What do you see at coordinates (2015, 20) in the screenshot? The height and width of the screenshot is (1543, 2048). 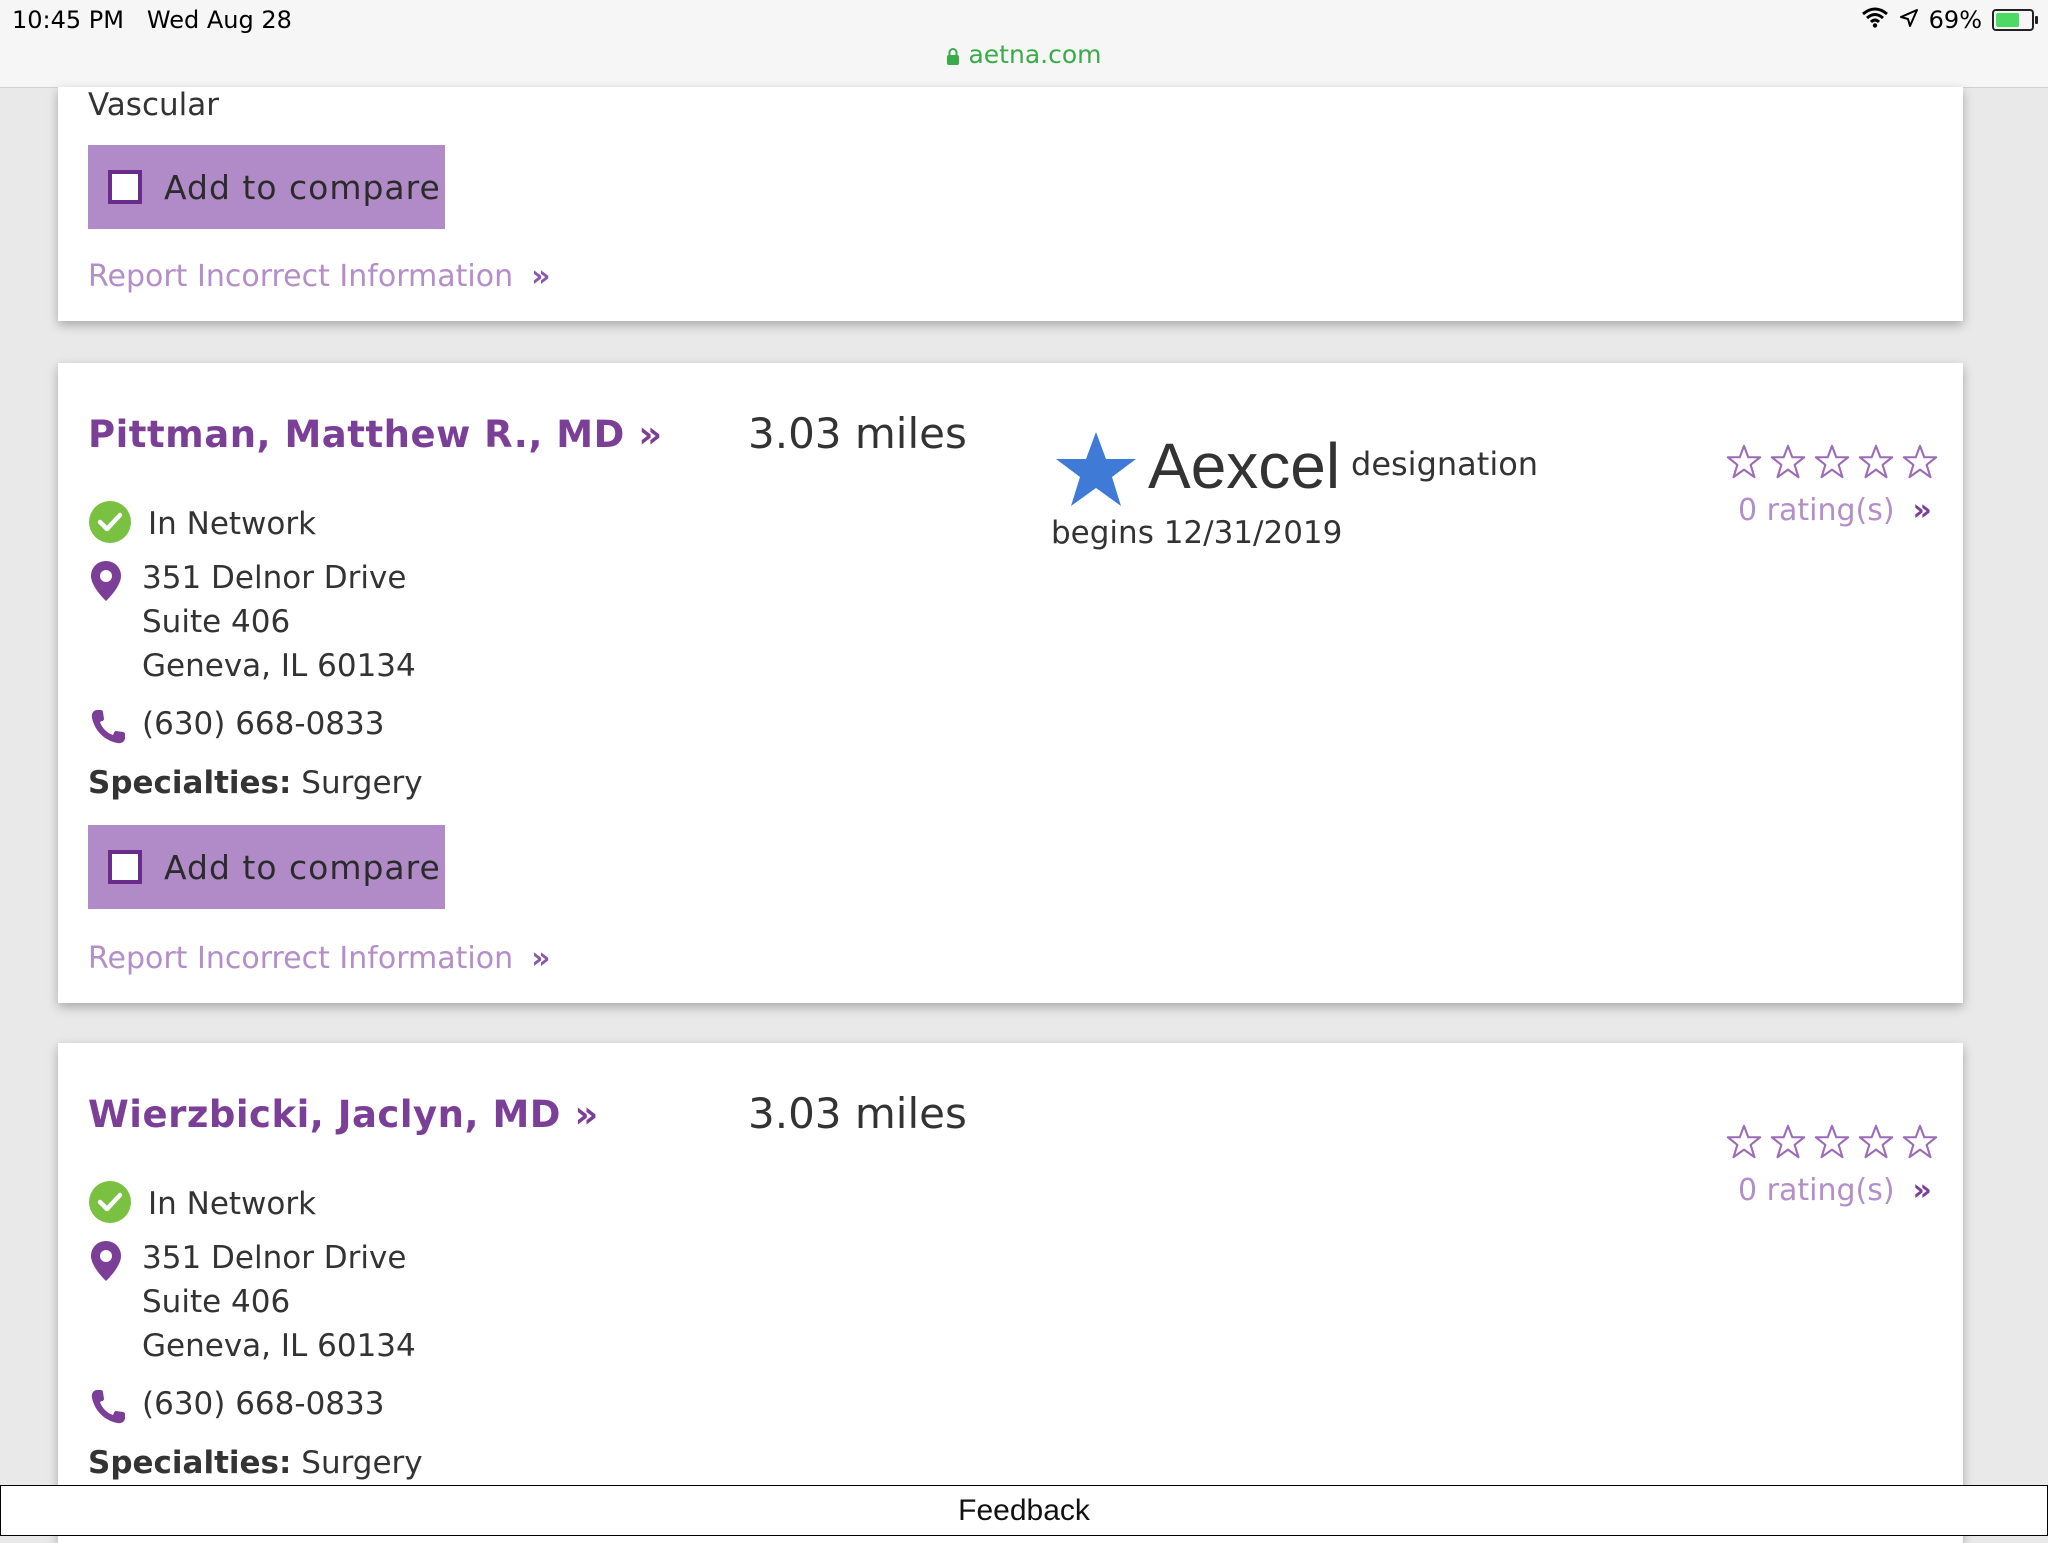 I see `battery-icon` at bounding box center [2015, 20].